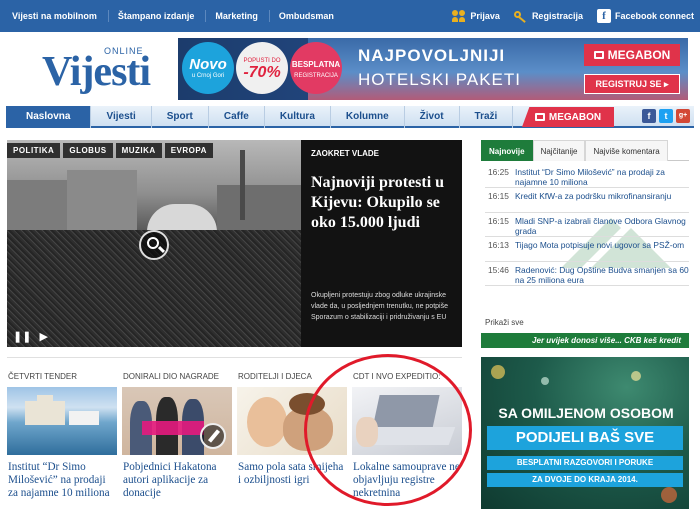 The image size is (700, 509). What do you see at coordinates (43, 376) in the screenshot?
I see `card-kicker: ČETVRTI TENDER` at bounding box center [43, 376].